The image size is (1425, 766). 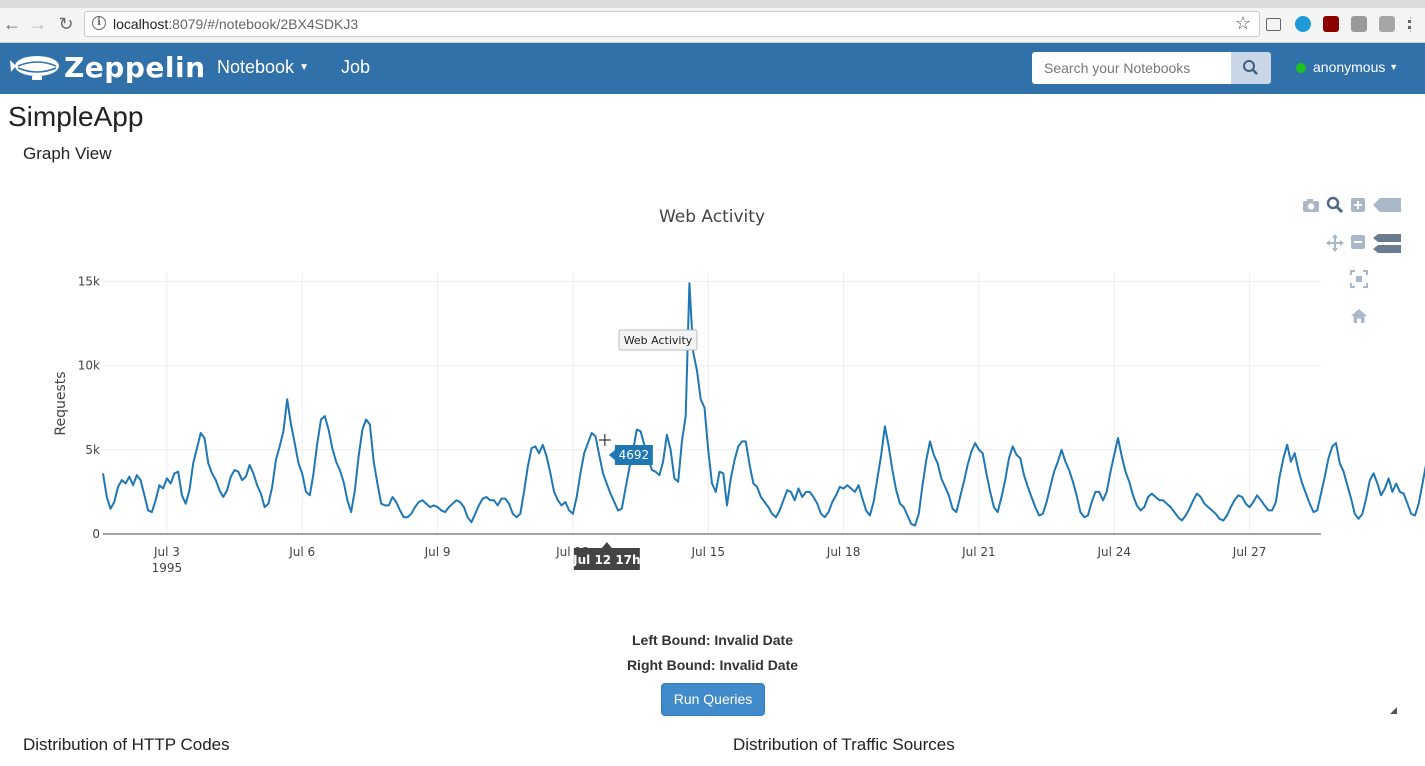 What do you see at coordinates (712, 640) in the screenshot?
I see `left-bound-label: Left Bound: Invalid Date` at bounding box center [712, 640].